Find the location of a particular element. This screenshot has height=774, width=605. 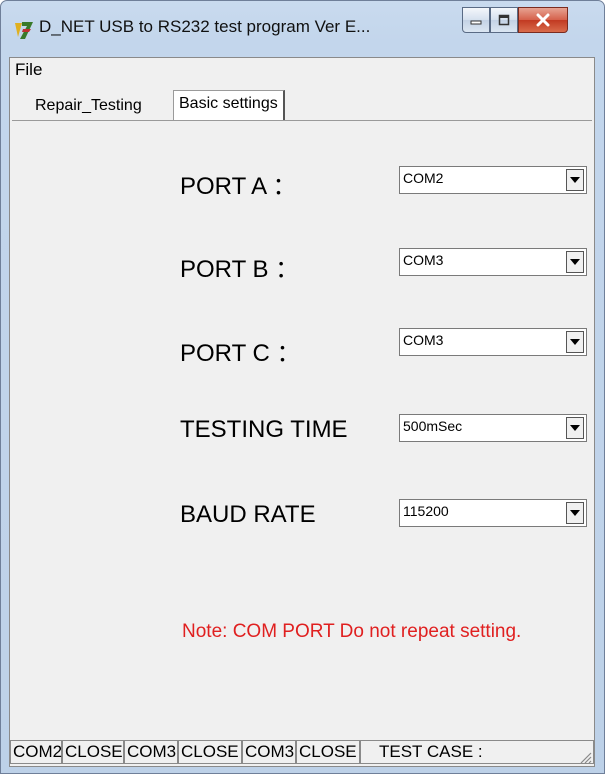

port-b-label: PORT B ： is located at coordinates (240, 269).